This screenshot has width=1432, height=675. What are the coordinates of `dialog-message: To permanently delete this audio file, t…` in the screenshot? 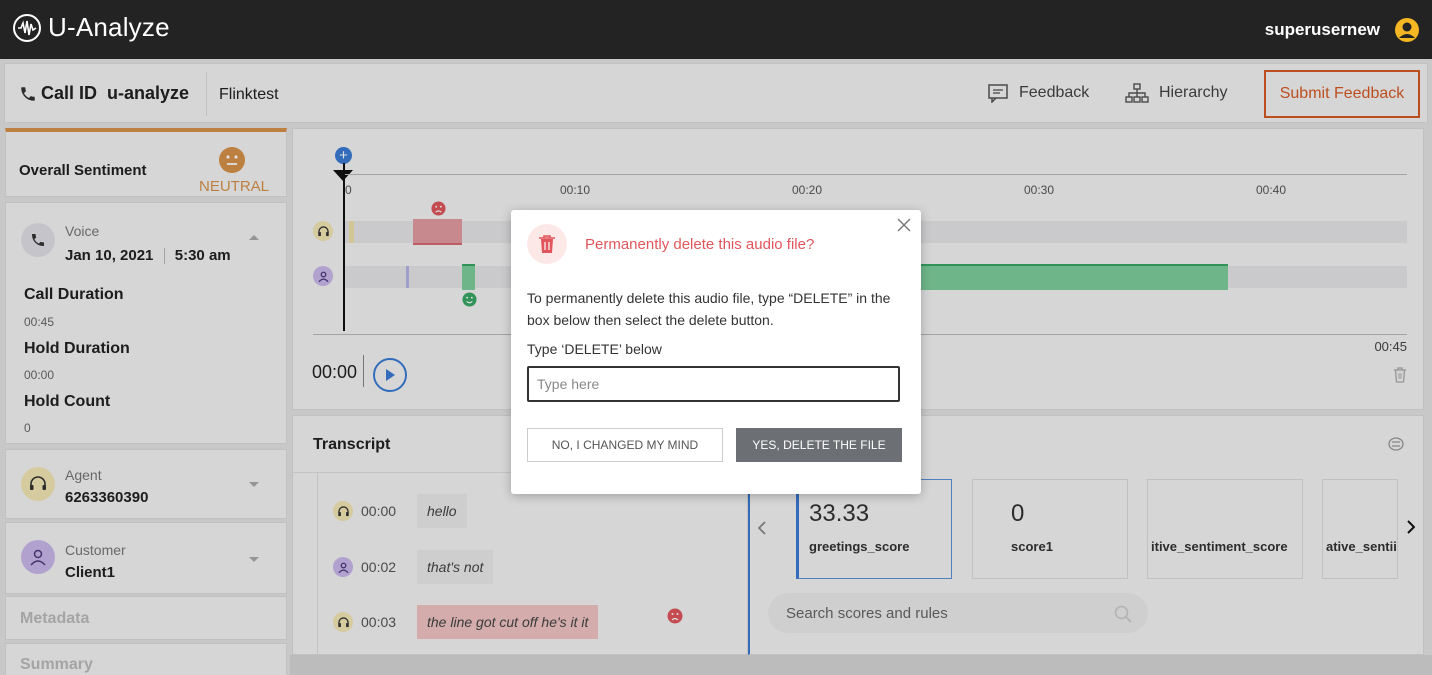 It's located at (709, 309).